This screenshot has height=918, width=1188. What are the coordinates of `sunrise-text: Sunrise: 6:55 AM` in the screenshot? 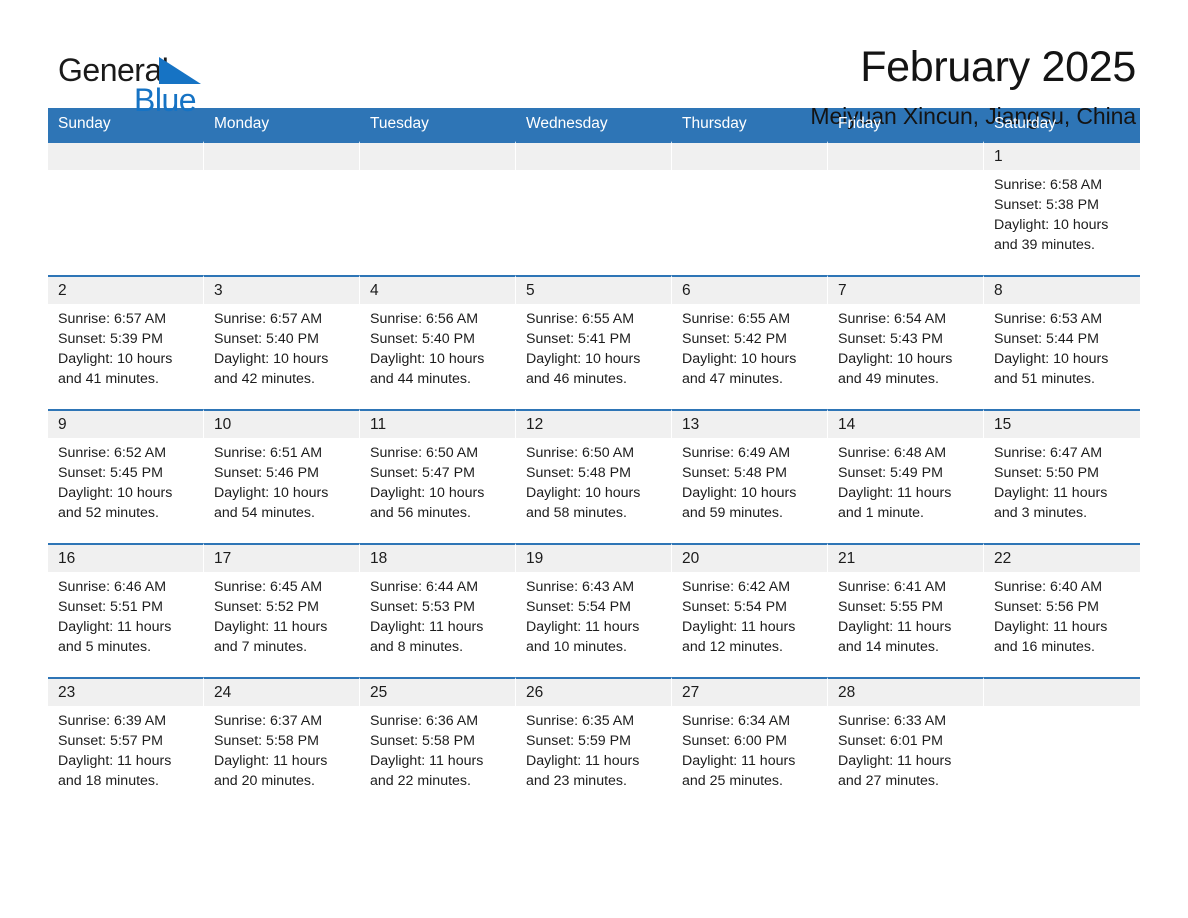 It's located at (580, 319).